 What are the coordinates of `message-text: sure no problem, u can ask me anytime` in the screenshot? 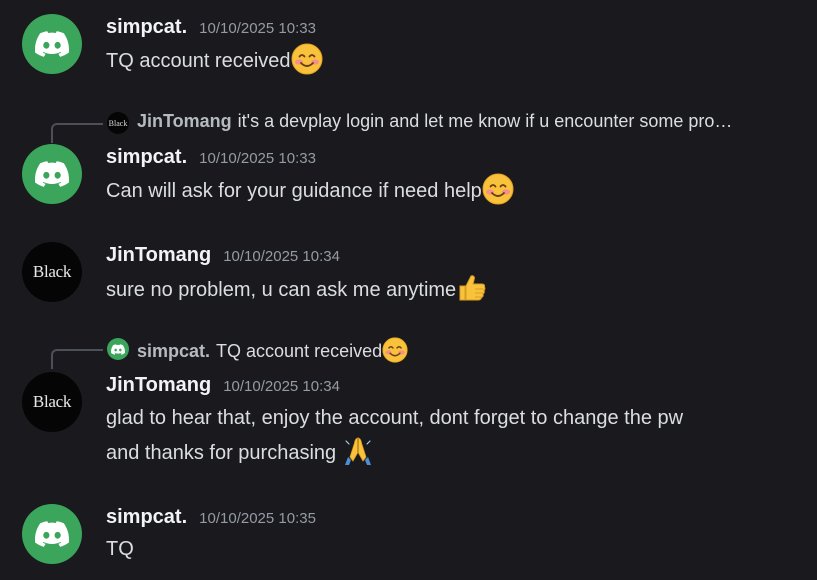 It's located at (281, 290).